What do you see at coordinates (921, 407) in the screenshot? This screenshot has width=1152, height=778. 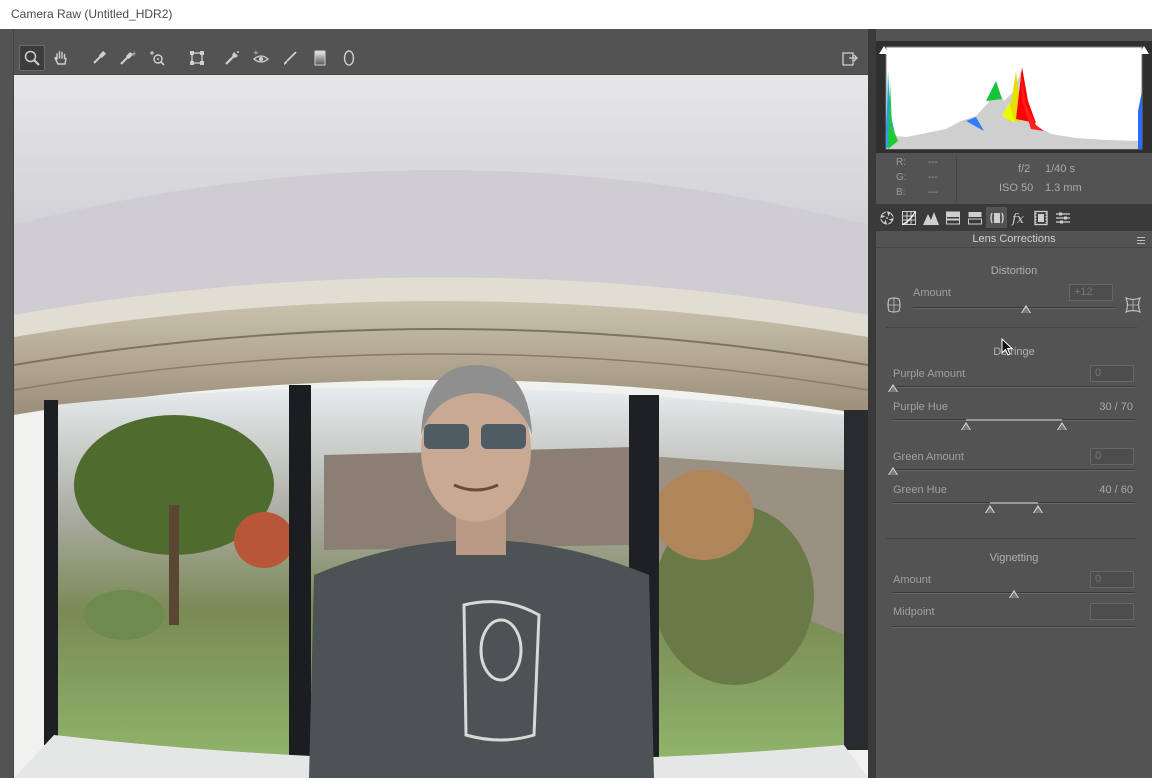 I see `purple-hue-label: Purple Hue` at bounding box center [921, 407].